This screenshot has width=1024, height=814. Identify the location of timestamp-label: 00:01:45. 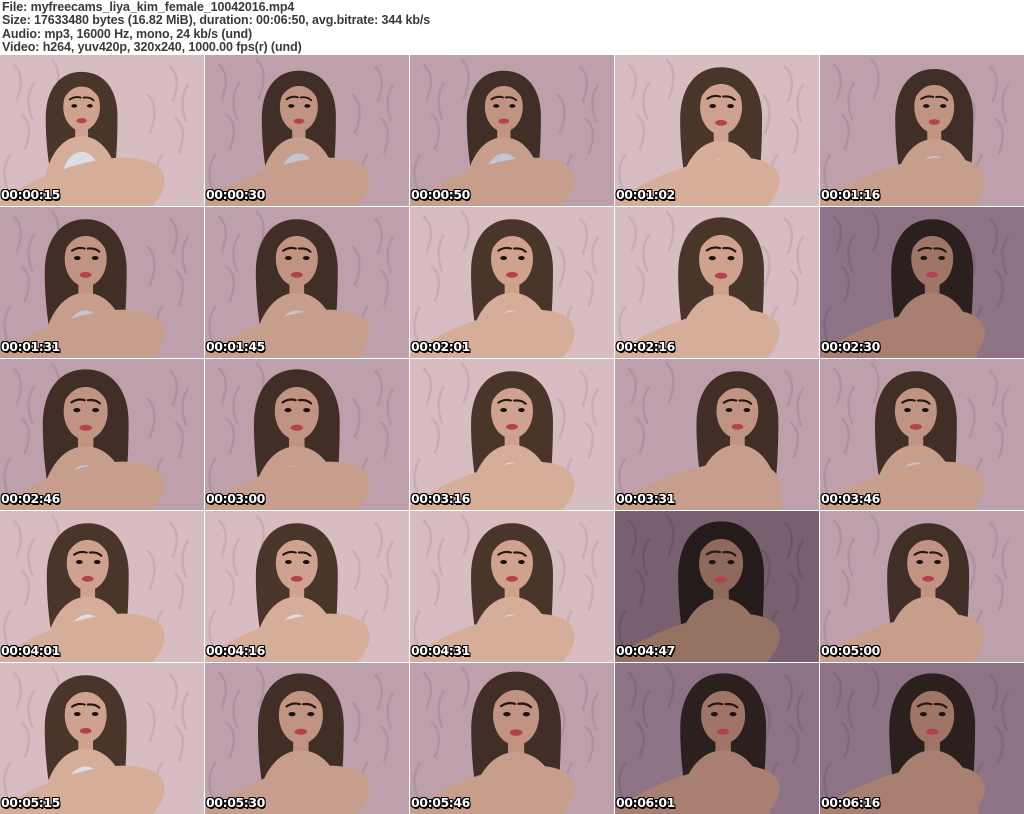
(235, 346).